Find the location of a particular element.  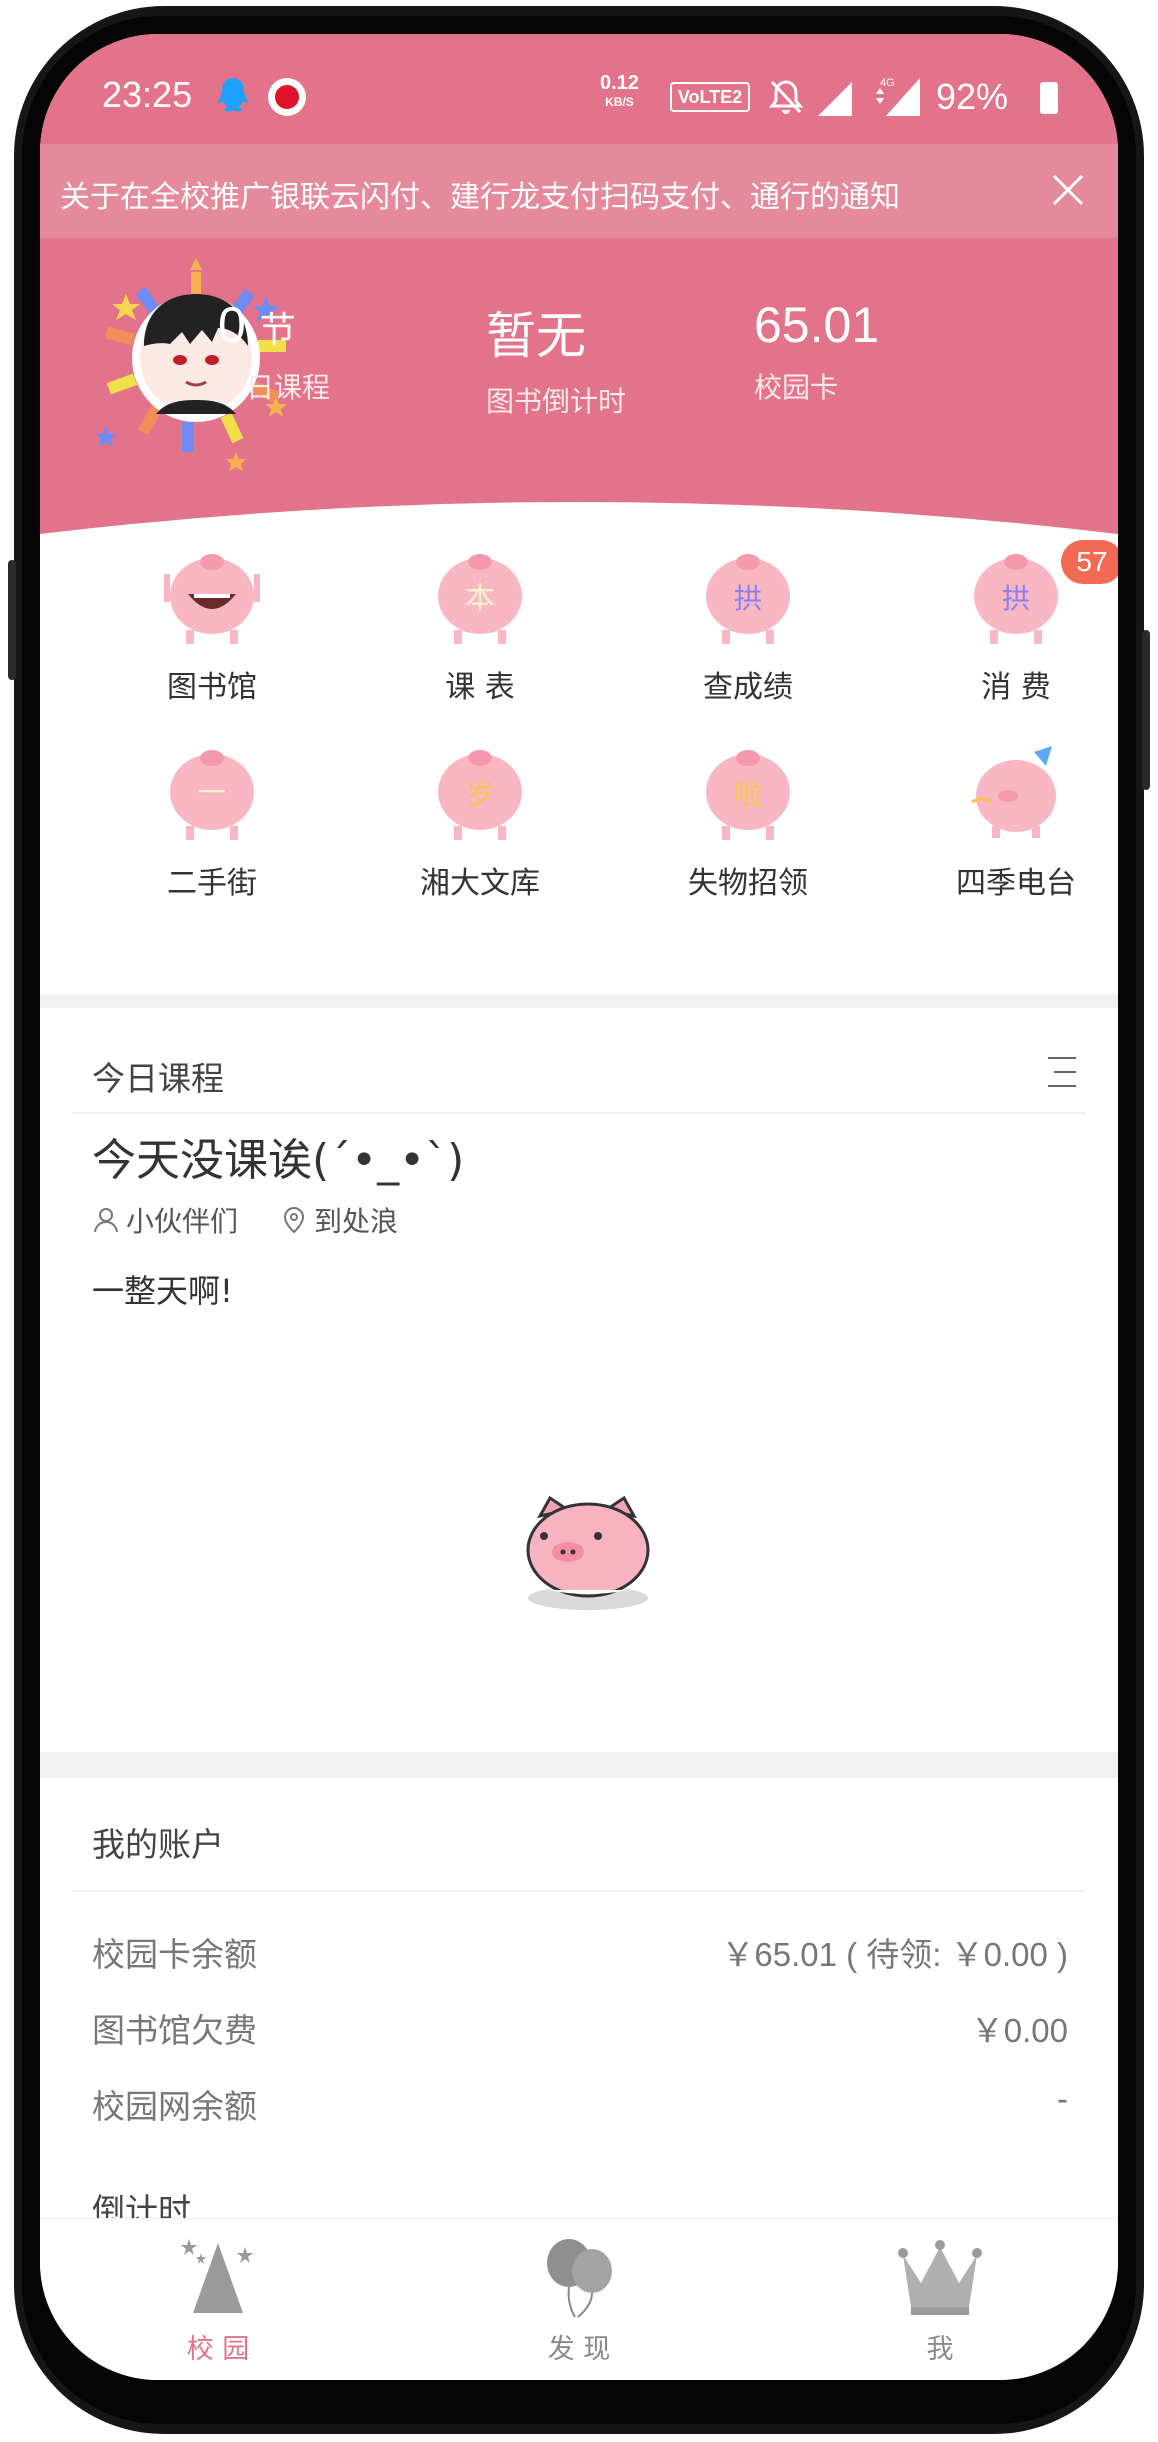

account-row-campus-card: 校园卡余额 ￥65.01 ( 待领: ￥0.00 ) is located at coordinates (580, 1951).